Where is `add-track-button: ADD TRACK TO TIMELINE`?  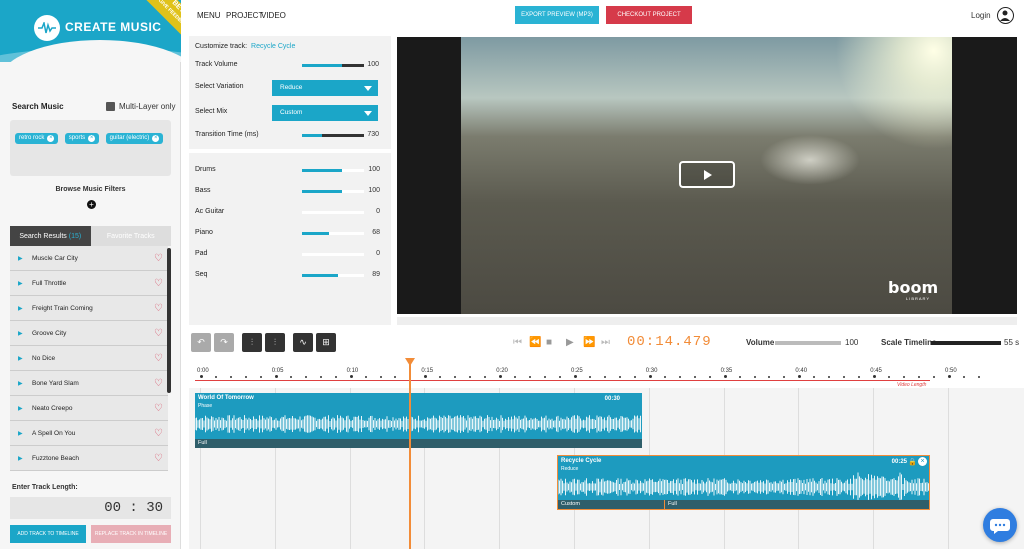 add-track-button: ADD TRACK TO TIMELINE is located at coordinates (48, 534).